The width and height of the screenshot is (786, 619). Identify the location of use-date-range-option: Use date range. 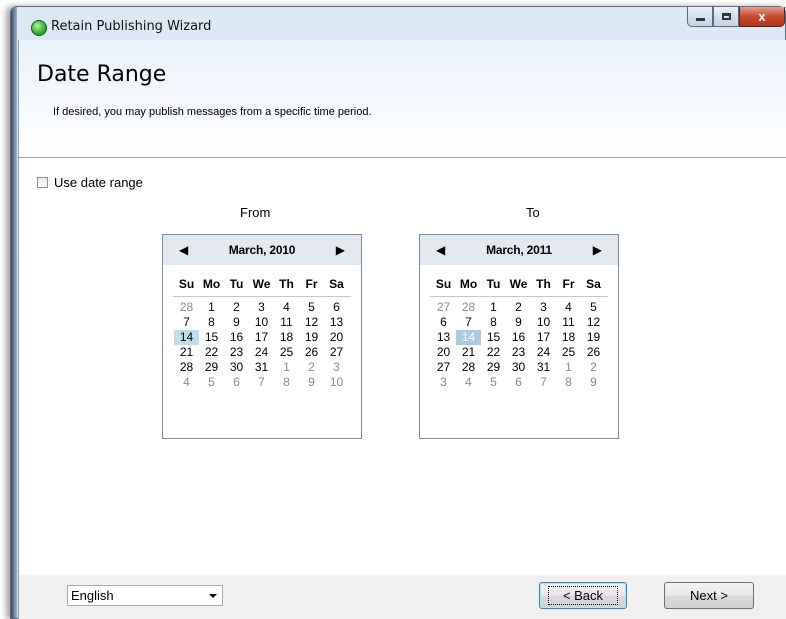
(90, 182).